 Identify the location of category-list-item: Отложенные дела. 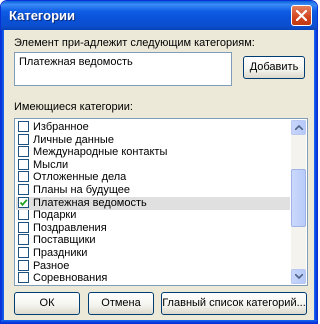
(153, 177).